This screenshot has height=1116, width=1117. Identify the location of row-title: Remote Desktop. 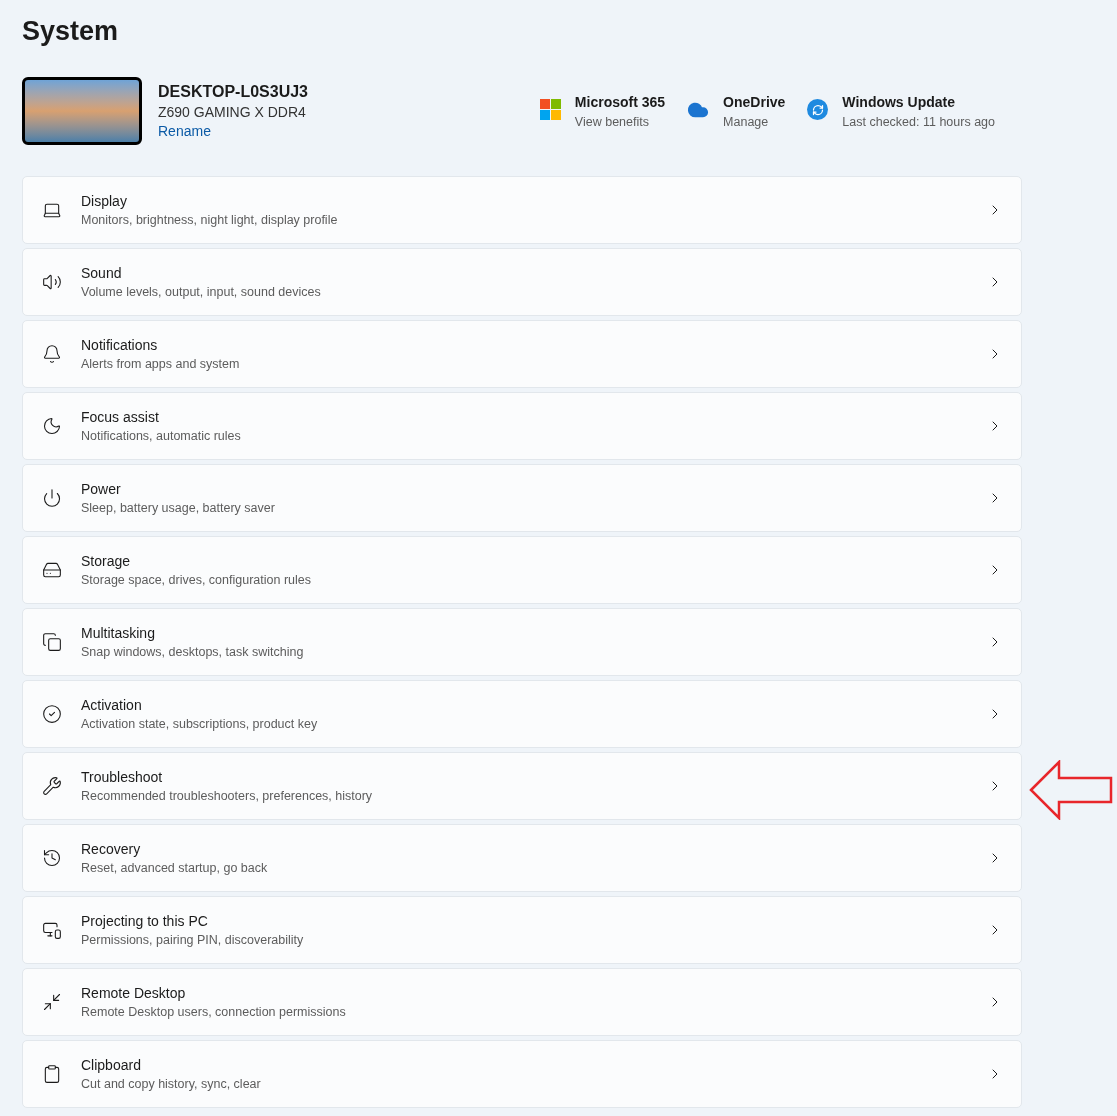
(134, 993).